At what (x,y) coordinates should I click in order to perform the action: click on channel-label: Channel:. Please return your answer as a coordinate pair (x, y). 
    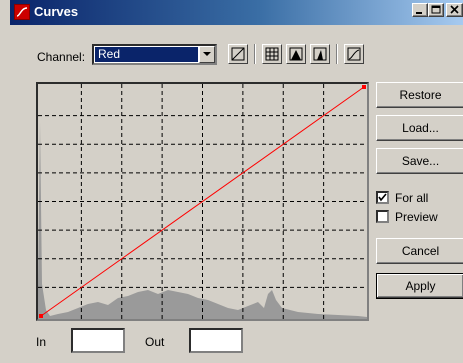
    Looking at the image, I should click on (61, 57).